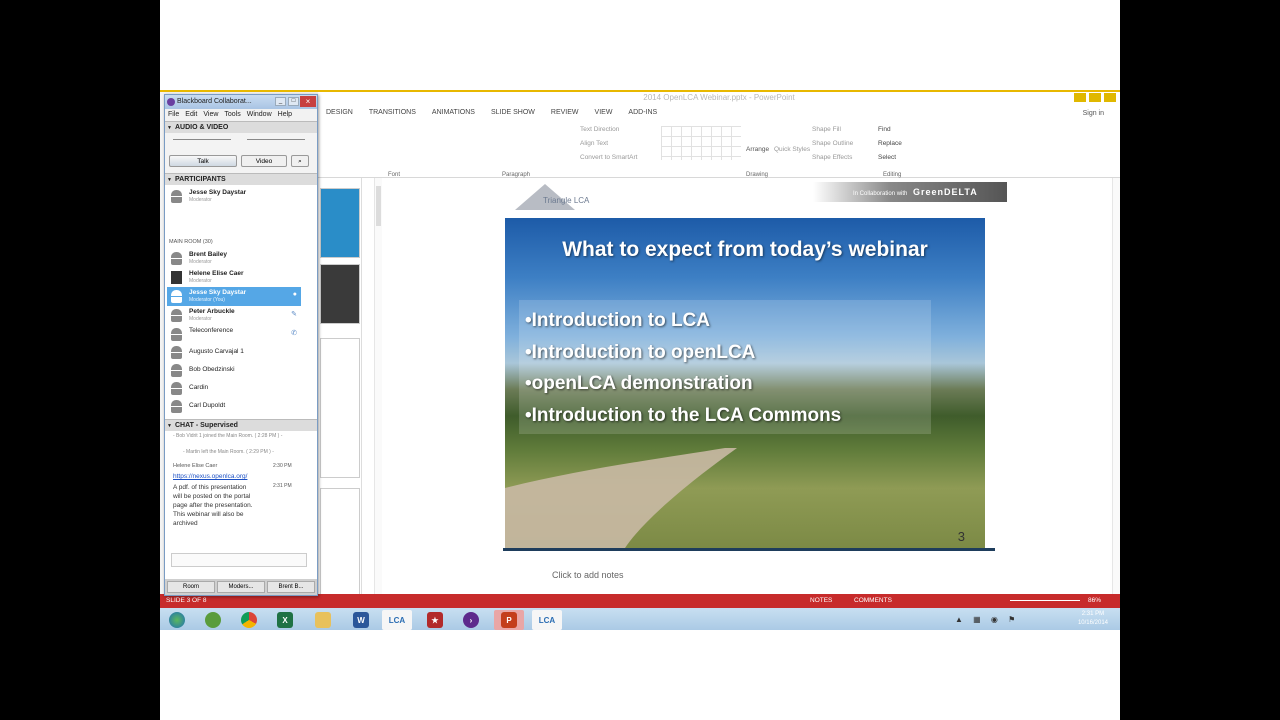  Describe the element at coordinates (276, 139) in the screenshot. I see `mic-volume-slider` at that location.